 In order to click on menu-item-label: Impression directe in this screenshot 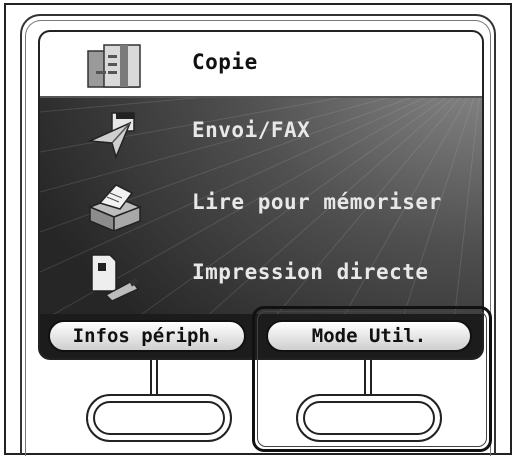, I will do `click(310, 272)`.